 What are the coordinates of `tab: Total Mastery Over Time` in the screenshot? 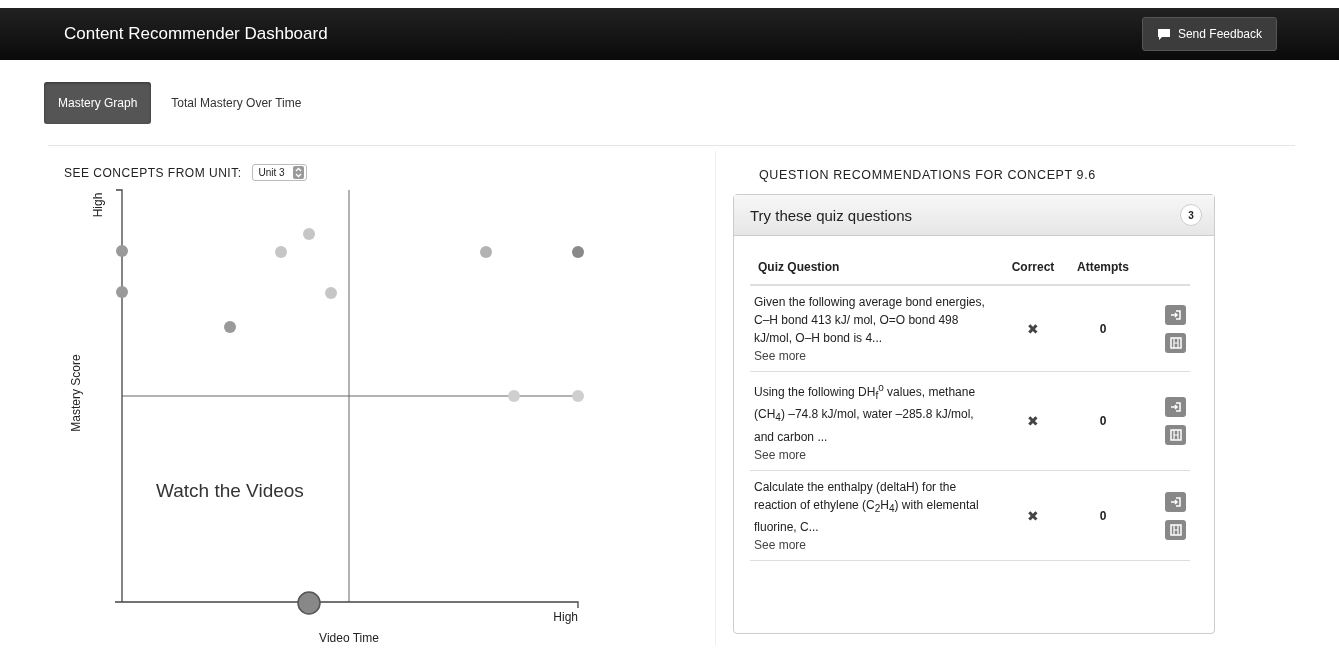 It's located at (236, 103).